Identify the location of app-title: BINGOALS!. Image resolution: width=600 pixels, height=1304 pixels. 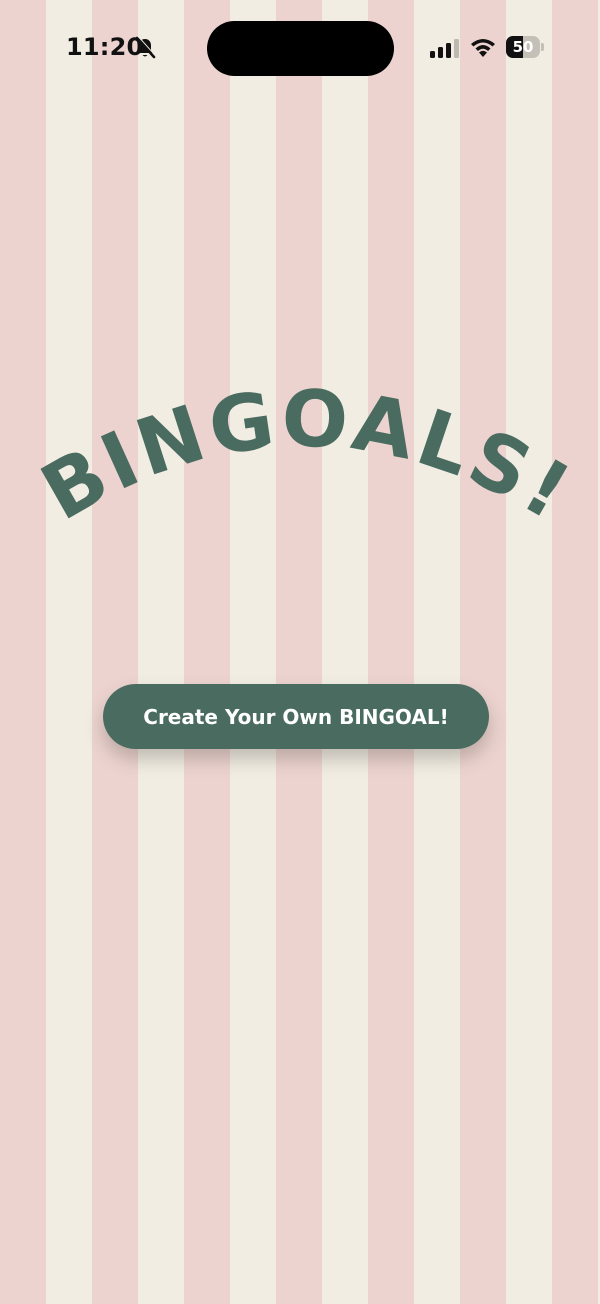
(307, 456).